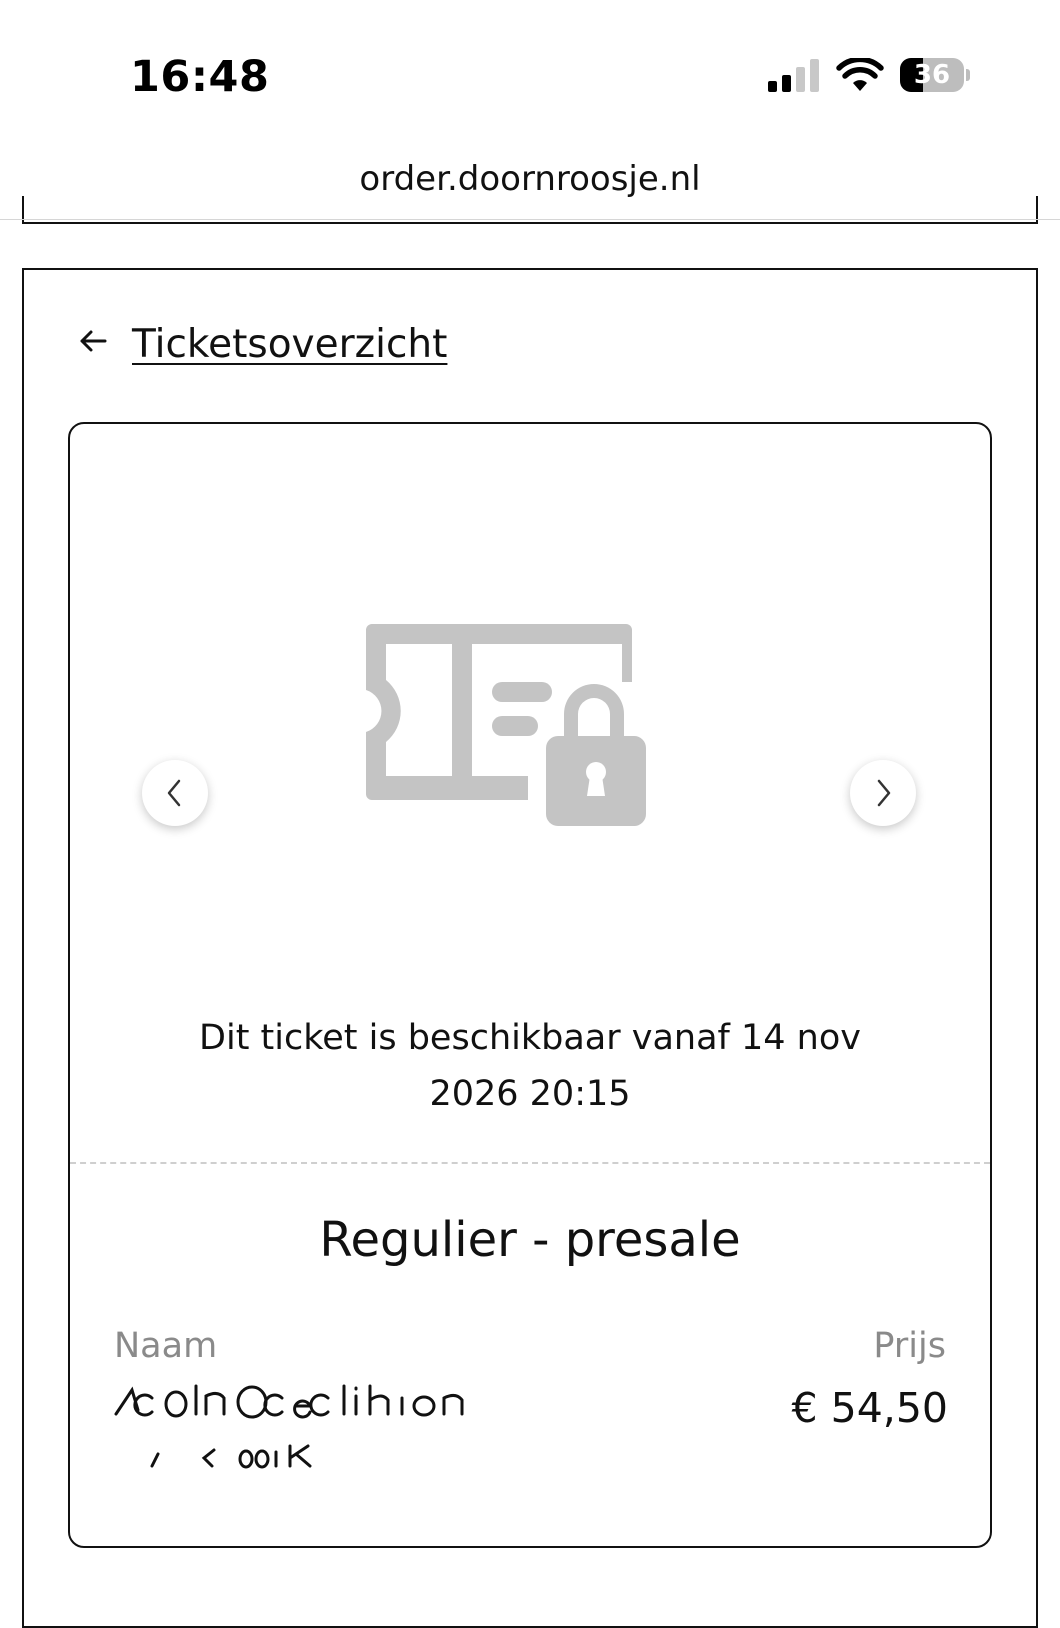 The width and height of the screenshot is (1060, 1628). Describe the element at coordinates (506, 725) in the screenshot. I see `ticket-locked-icon` at that location.